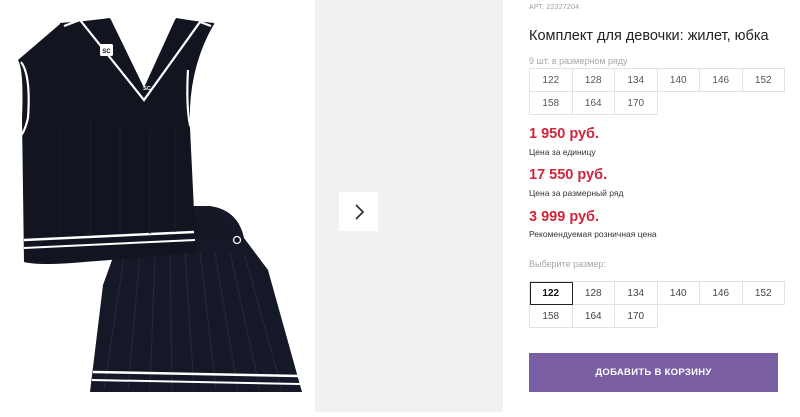  I want to click on size-range-cell: 158, so click(551, 103).